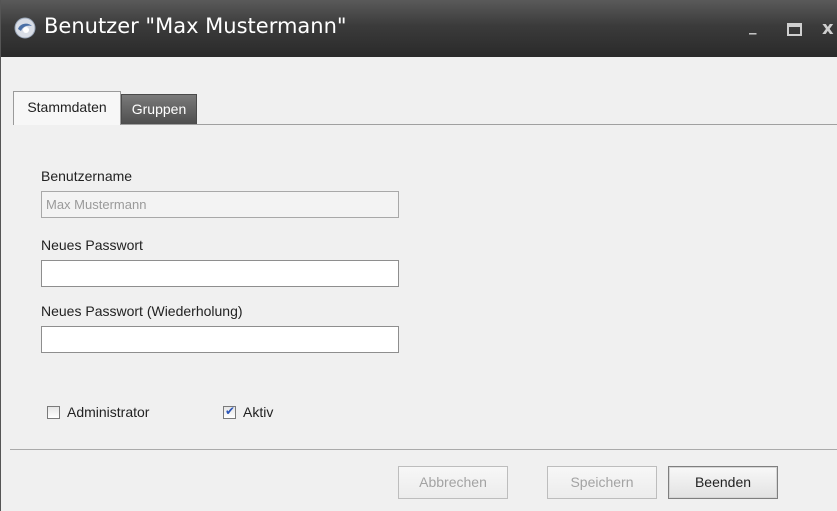  Describe the element at coordinates (87, 176) in the screenshot. I see `username-label: Benutzername` at that location.